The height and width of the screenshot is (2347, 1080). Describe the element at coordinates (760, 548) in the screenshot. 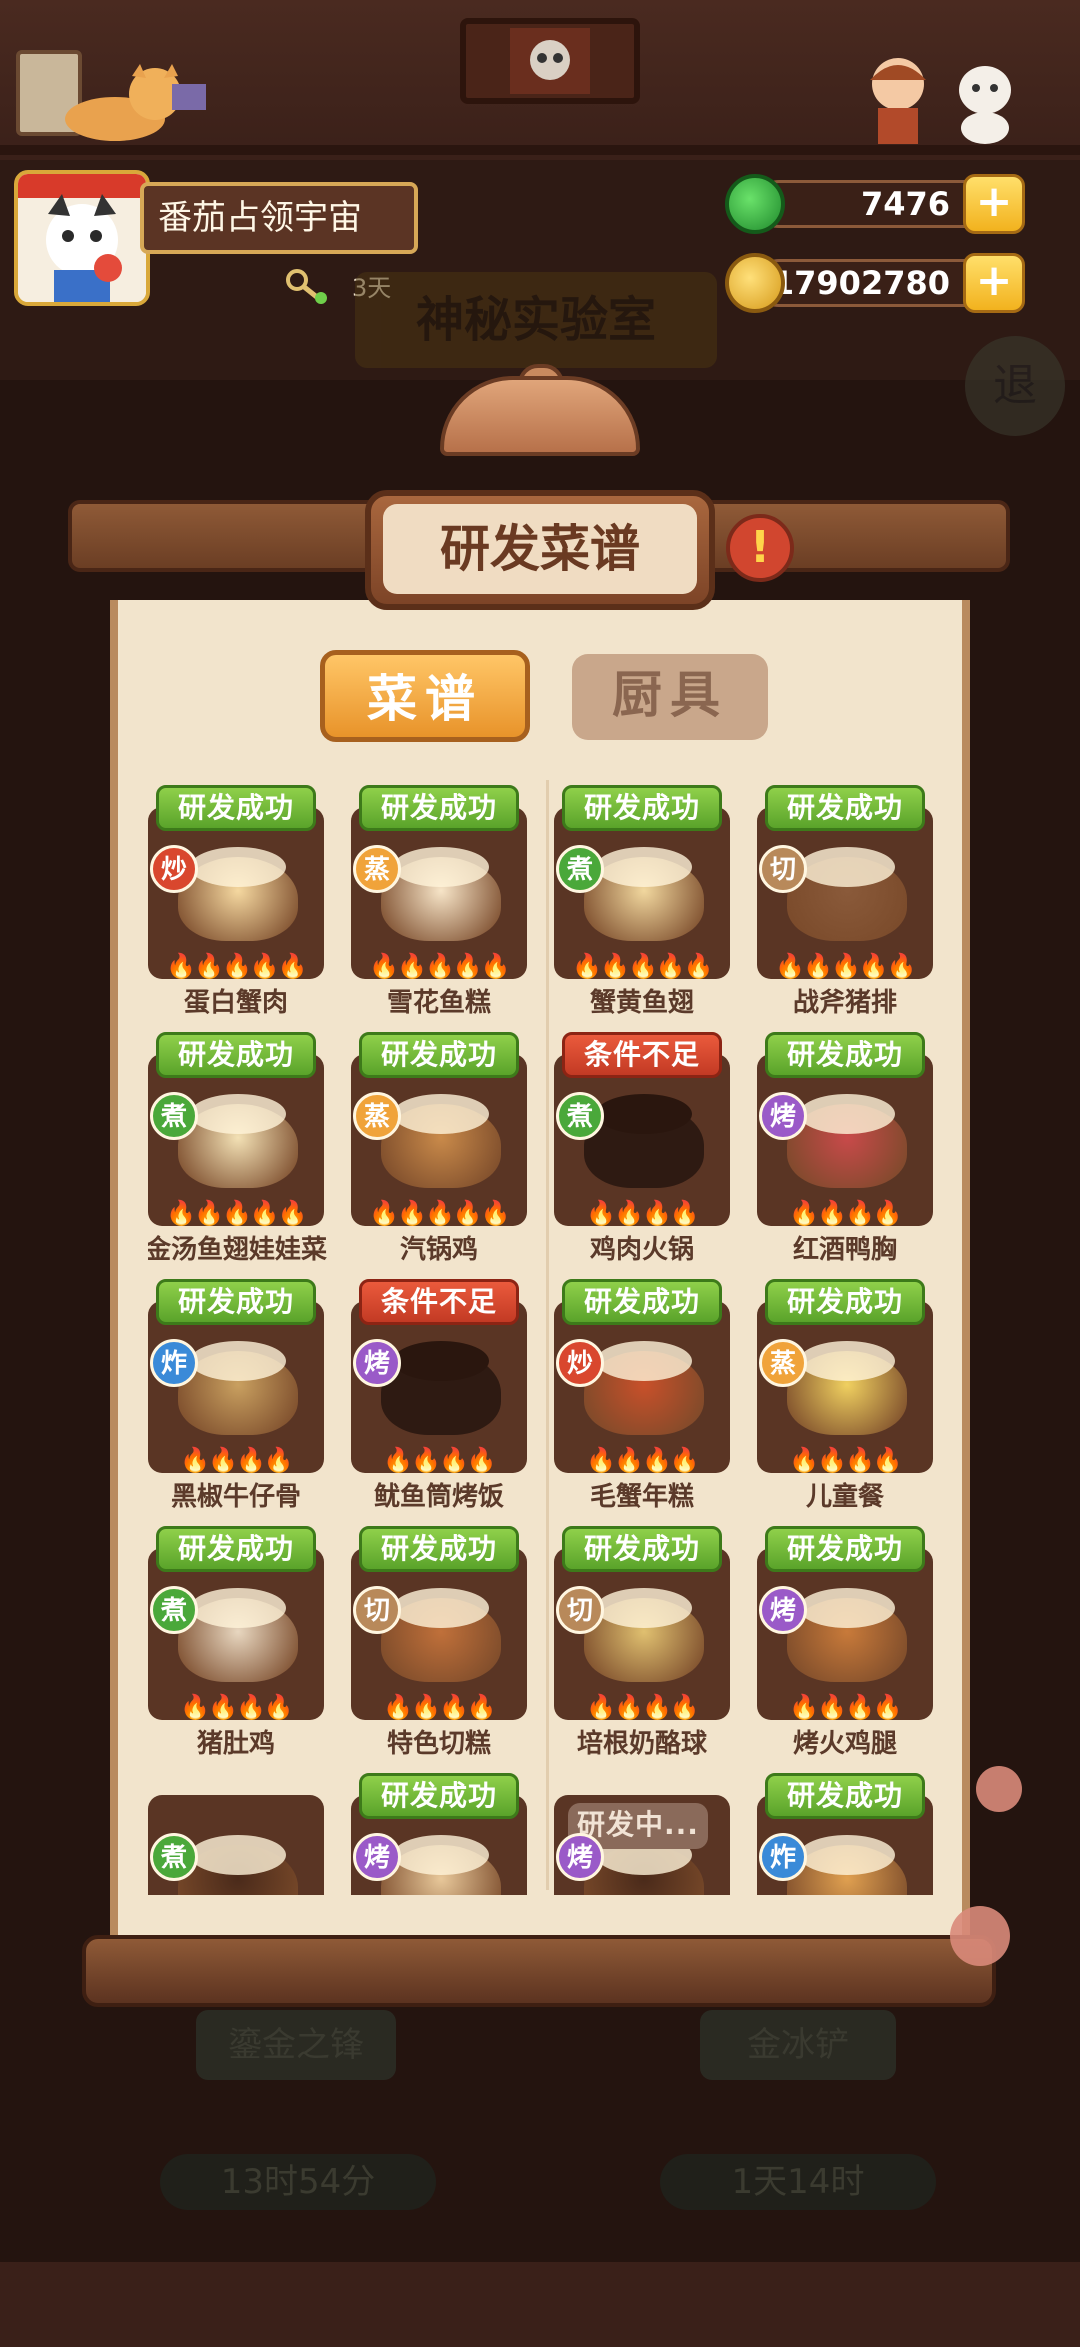

I see `info-alert-button: !` at that location.